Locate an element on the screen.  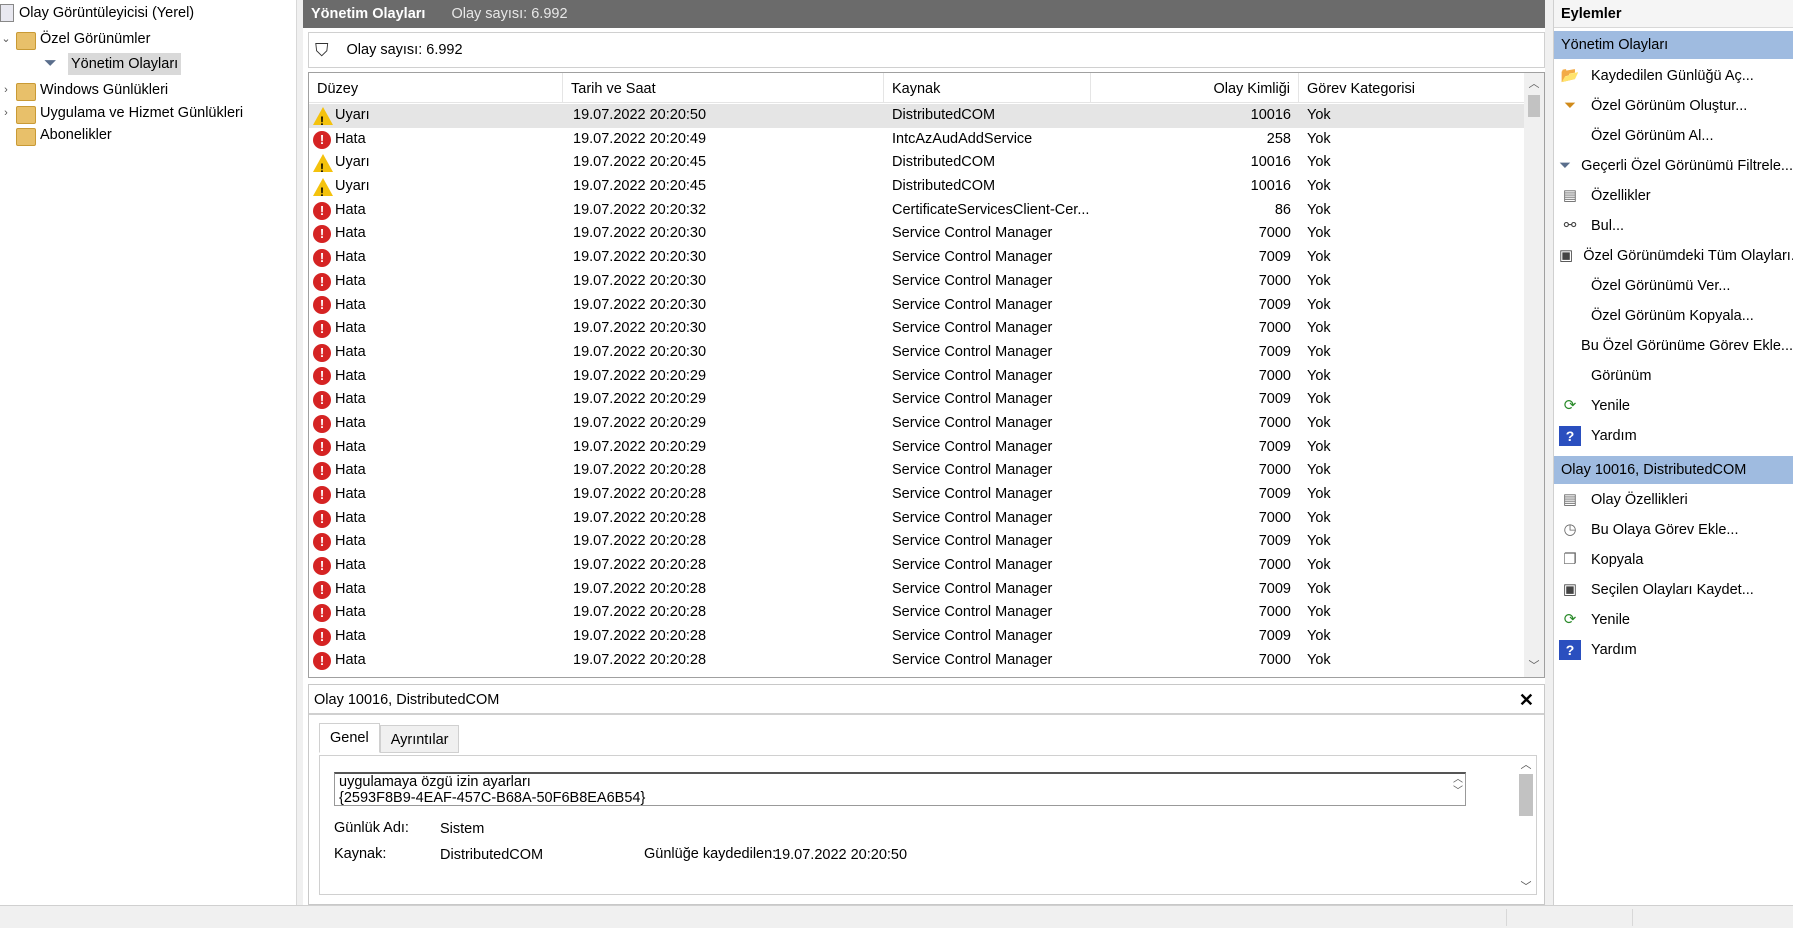
action-label: Kopyala is located at coordinates (1617, 560).